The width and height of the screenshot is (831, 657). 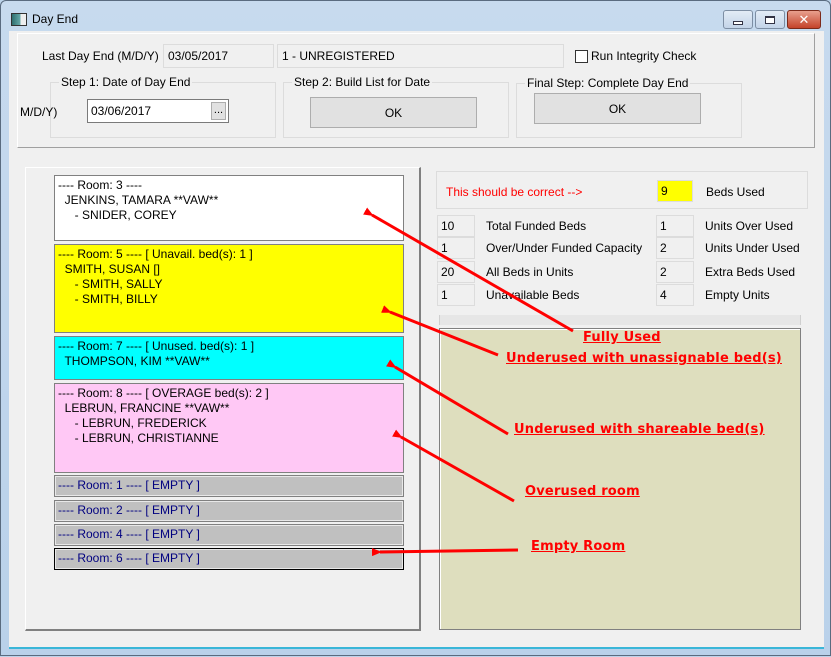 I want to click on stat-label: Total Funded Beds, so click(x=536, y=226).